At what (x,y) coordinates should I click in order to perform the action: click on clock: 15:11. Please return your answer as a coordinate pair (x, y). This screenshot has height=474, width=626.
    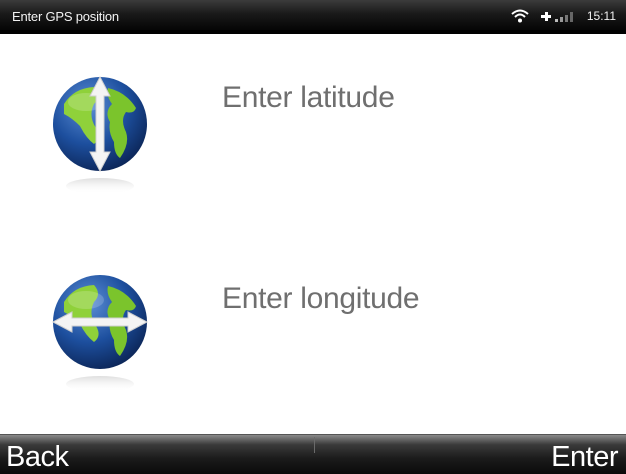
    Looking at the image, I should click on (601, 16).